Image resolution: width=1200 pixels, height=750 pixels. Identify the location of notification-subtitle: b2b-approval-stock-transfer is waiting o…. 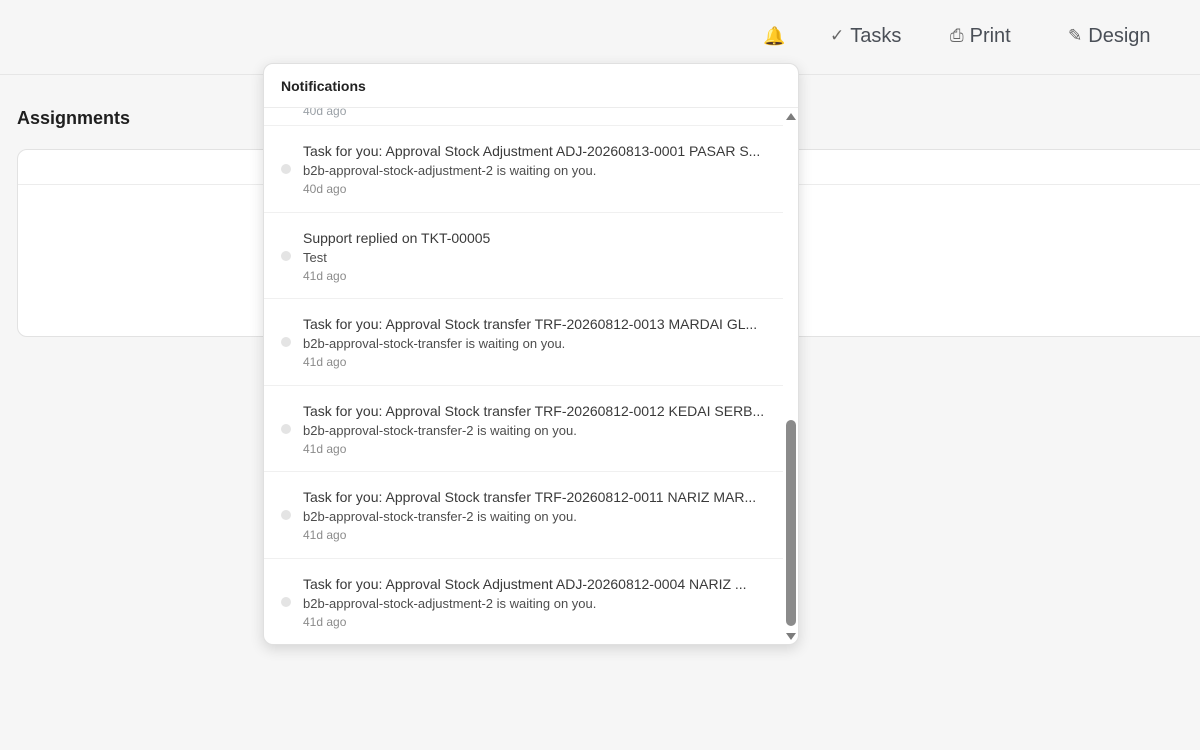
(434, 343).